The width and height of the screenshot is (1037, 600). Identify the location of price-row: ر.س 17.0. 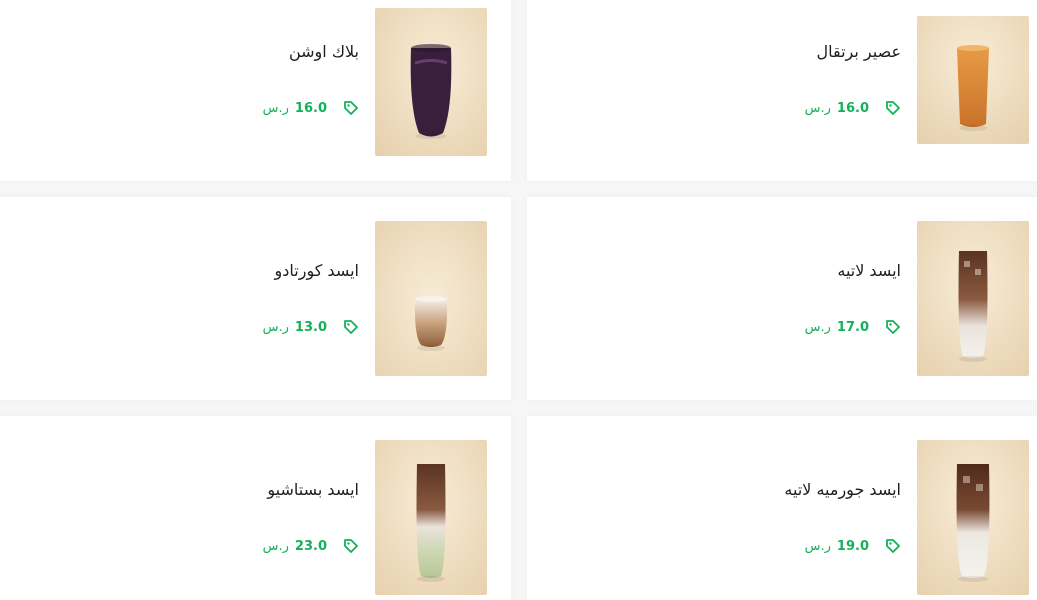
(853, 327).